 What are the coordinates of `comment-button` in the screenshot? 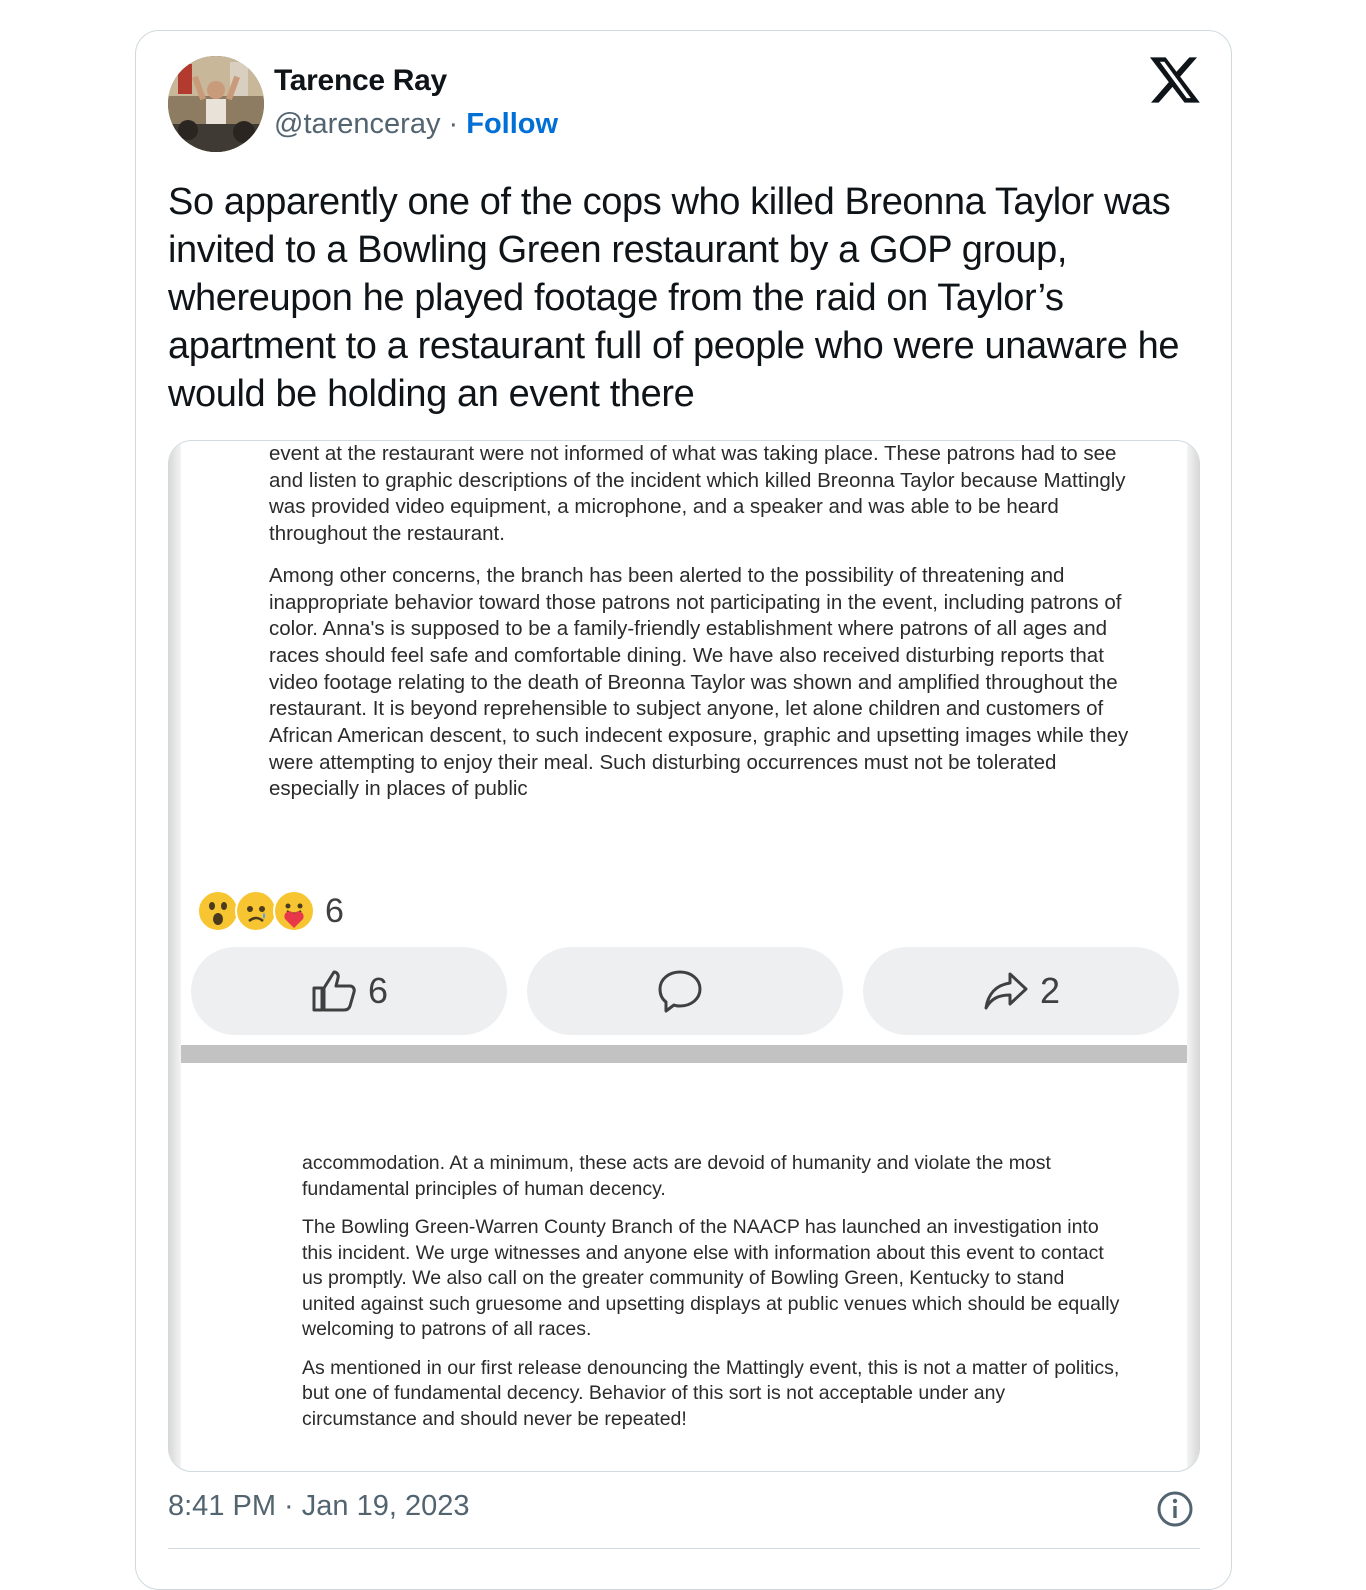 It's located at (685, 991).